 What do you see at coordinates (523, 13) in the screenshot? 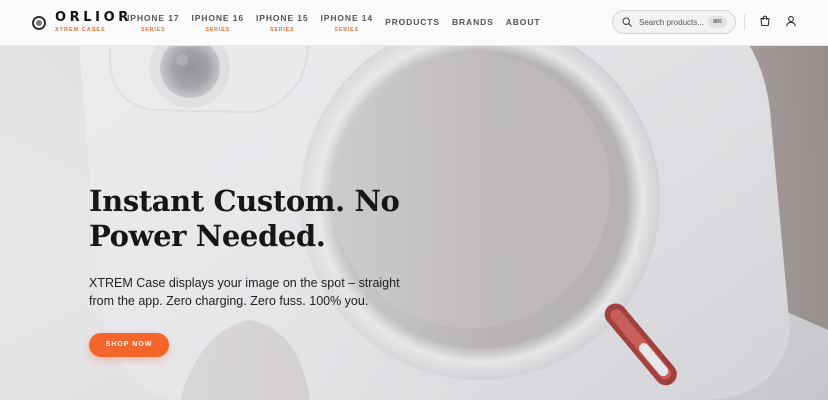
I see `nav-item-about: ABOUT` at bounding box center [523, 13].